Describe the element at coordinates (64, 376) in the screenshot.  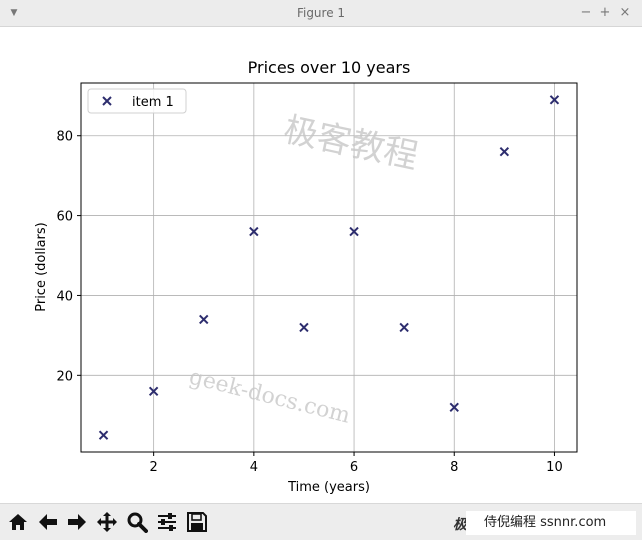
I see `y-tick-label: 20` at that location.